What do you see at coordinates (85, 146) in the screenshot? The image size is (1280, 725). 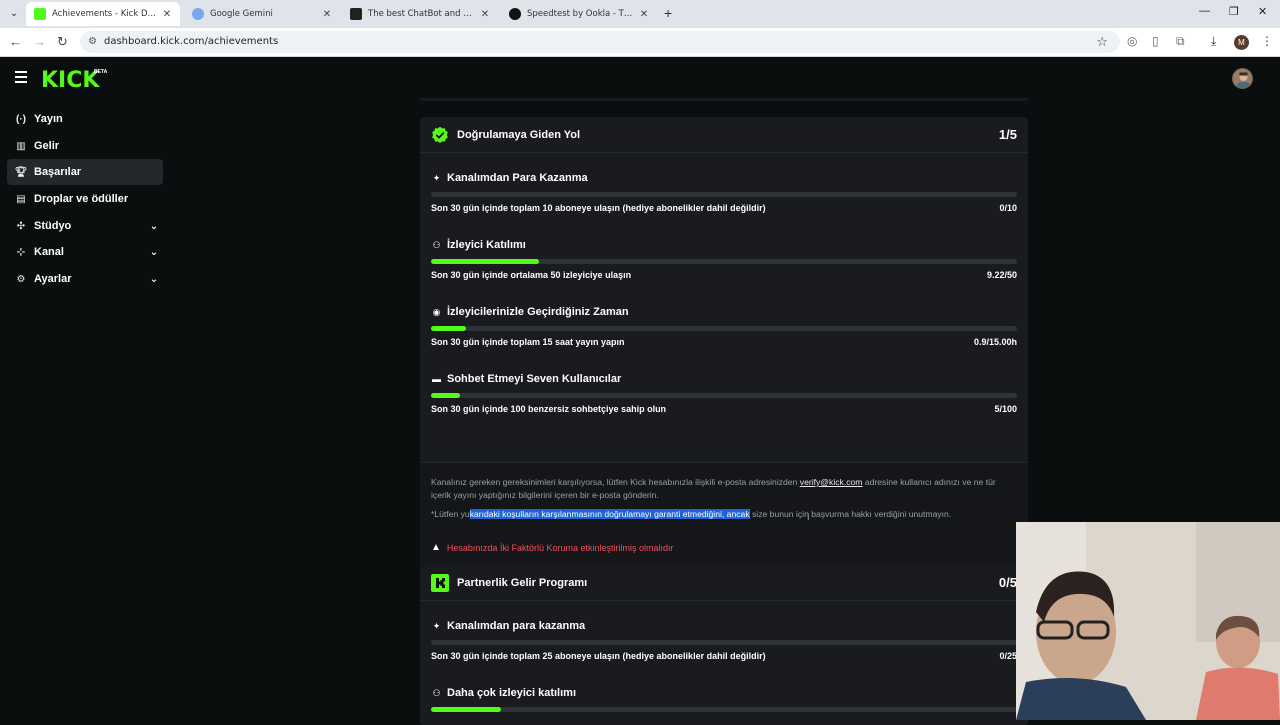 I see `sidebar-item-gelir: ▥ Gelir` at bounding box center [85, 146].